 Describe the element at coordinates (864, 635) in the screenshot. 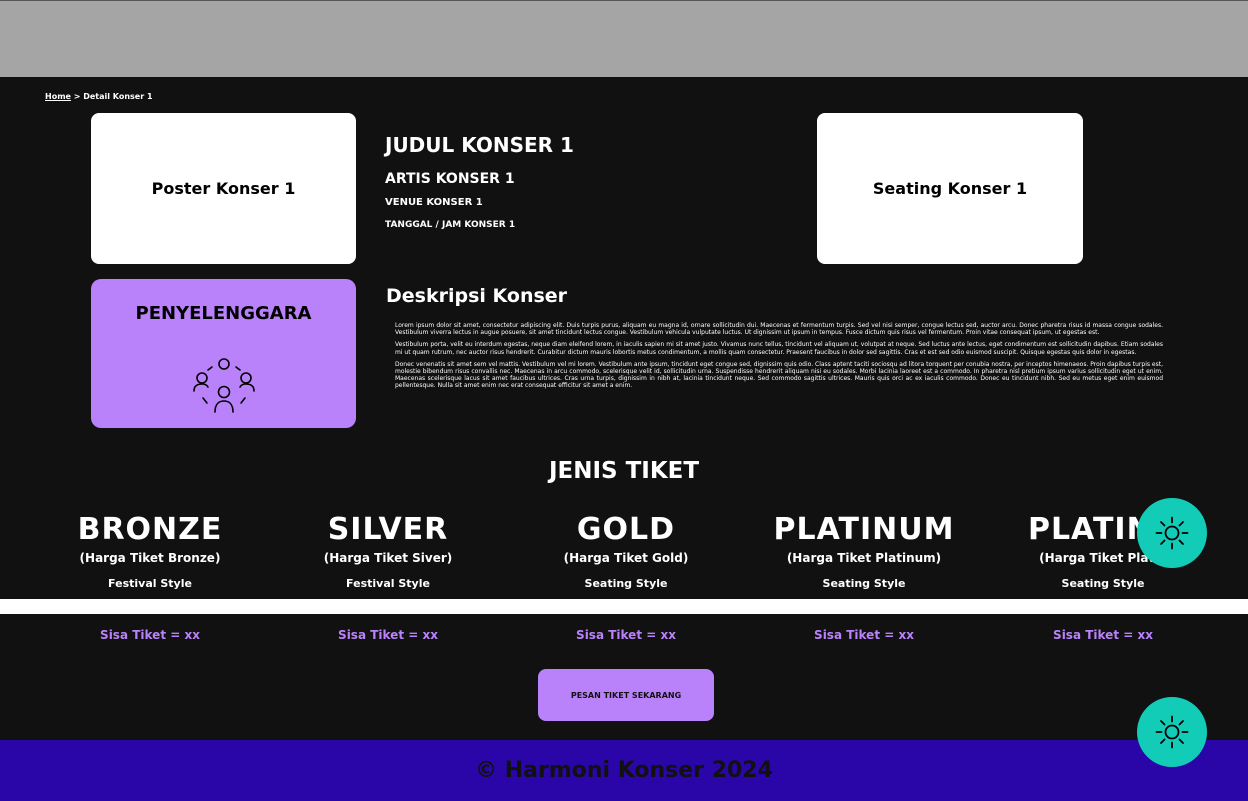

I see `tier-remaining-platinum: Sisa Tiket = xx` at that location.